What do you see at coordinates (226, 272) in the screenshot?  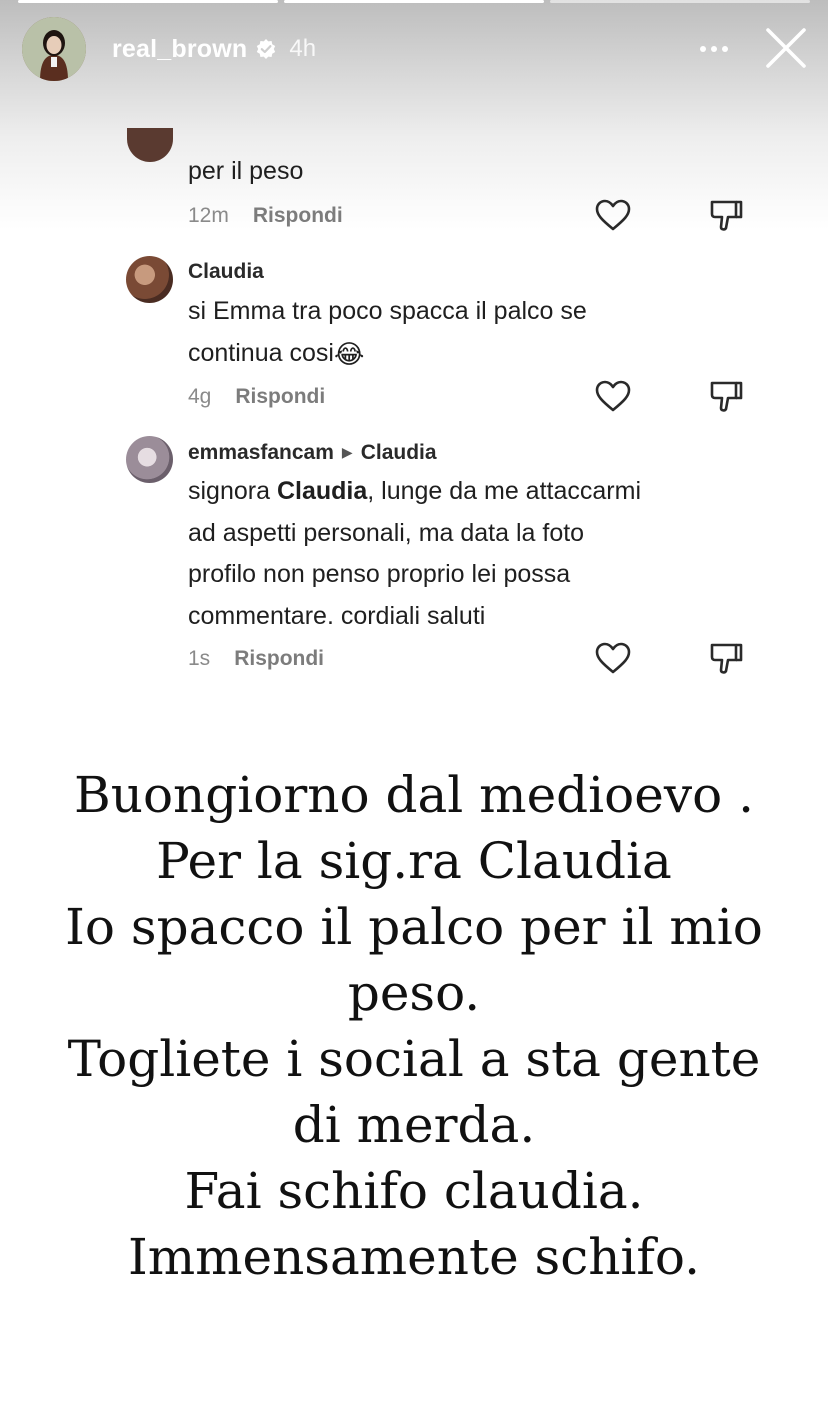 I see `comment-username: Claudia` at bounding box center [226, 272].